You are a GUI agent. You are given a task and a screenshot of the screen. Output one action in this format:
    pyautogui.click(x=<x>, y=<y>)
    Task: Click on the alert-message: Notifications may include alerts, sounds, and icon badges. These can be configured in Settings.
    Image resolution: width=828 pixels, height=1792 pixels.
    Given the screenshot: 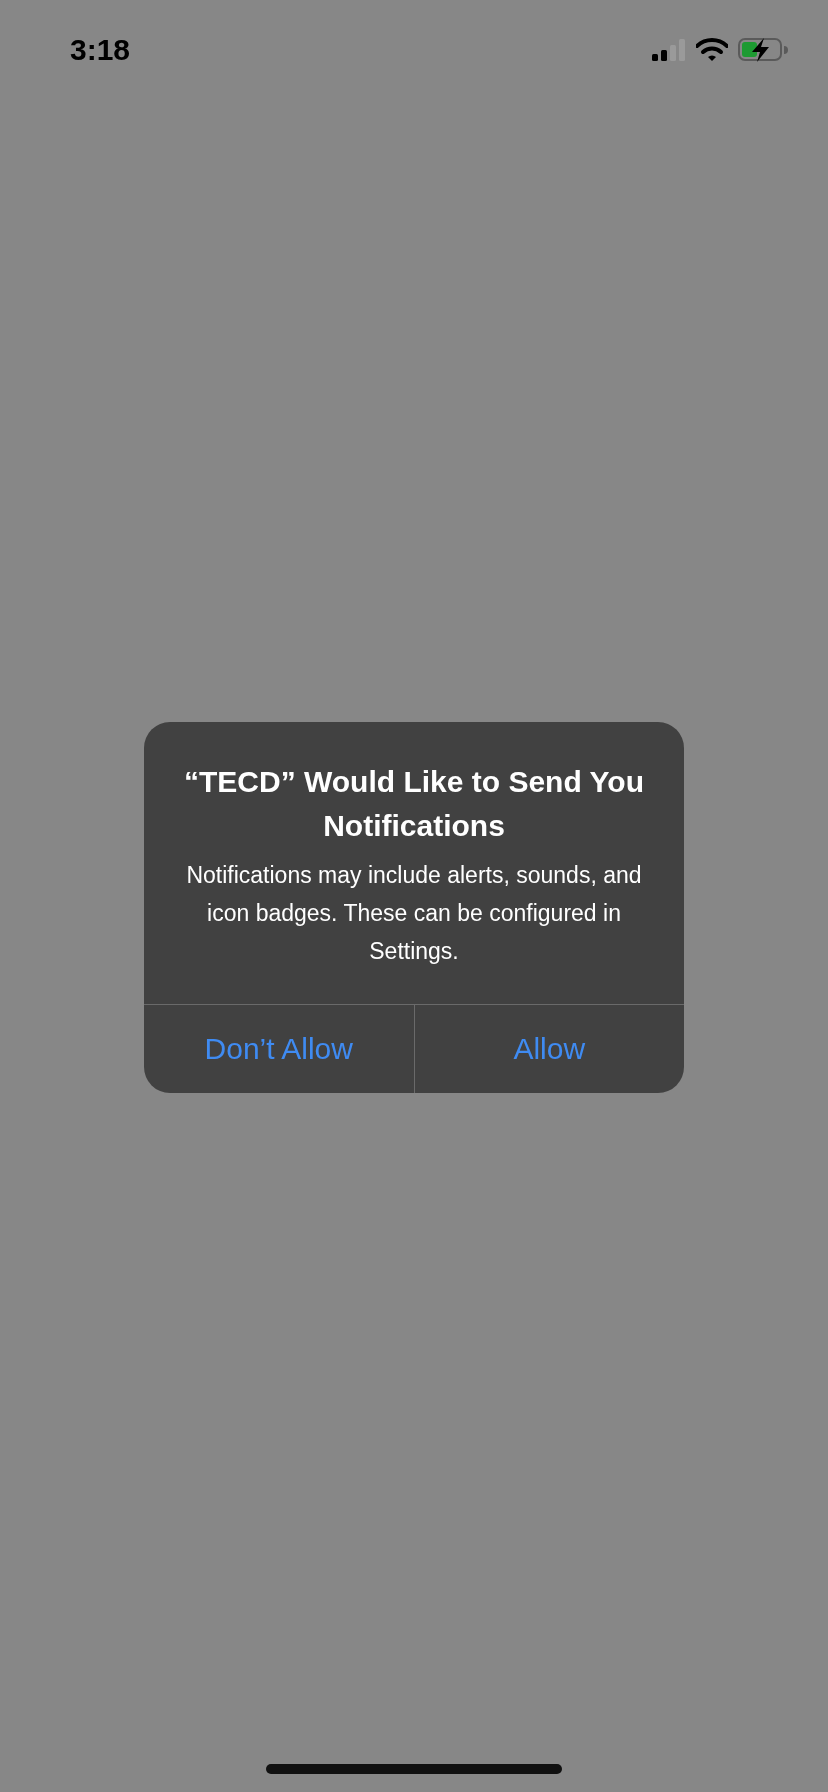 What is the action you would take?
    pyautogui.click(x=414, y=913)
    